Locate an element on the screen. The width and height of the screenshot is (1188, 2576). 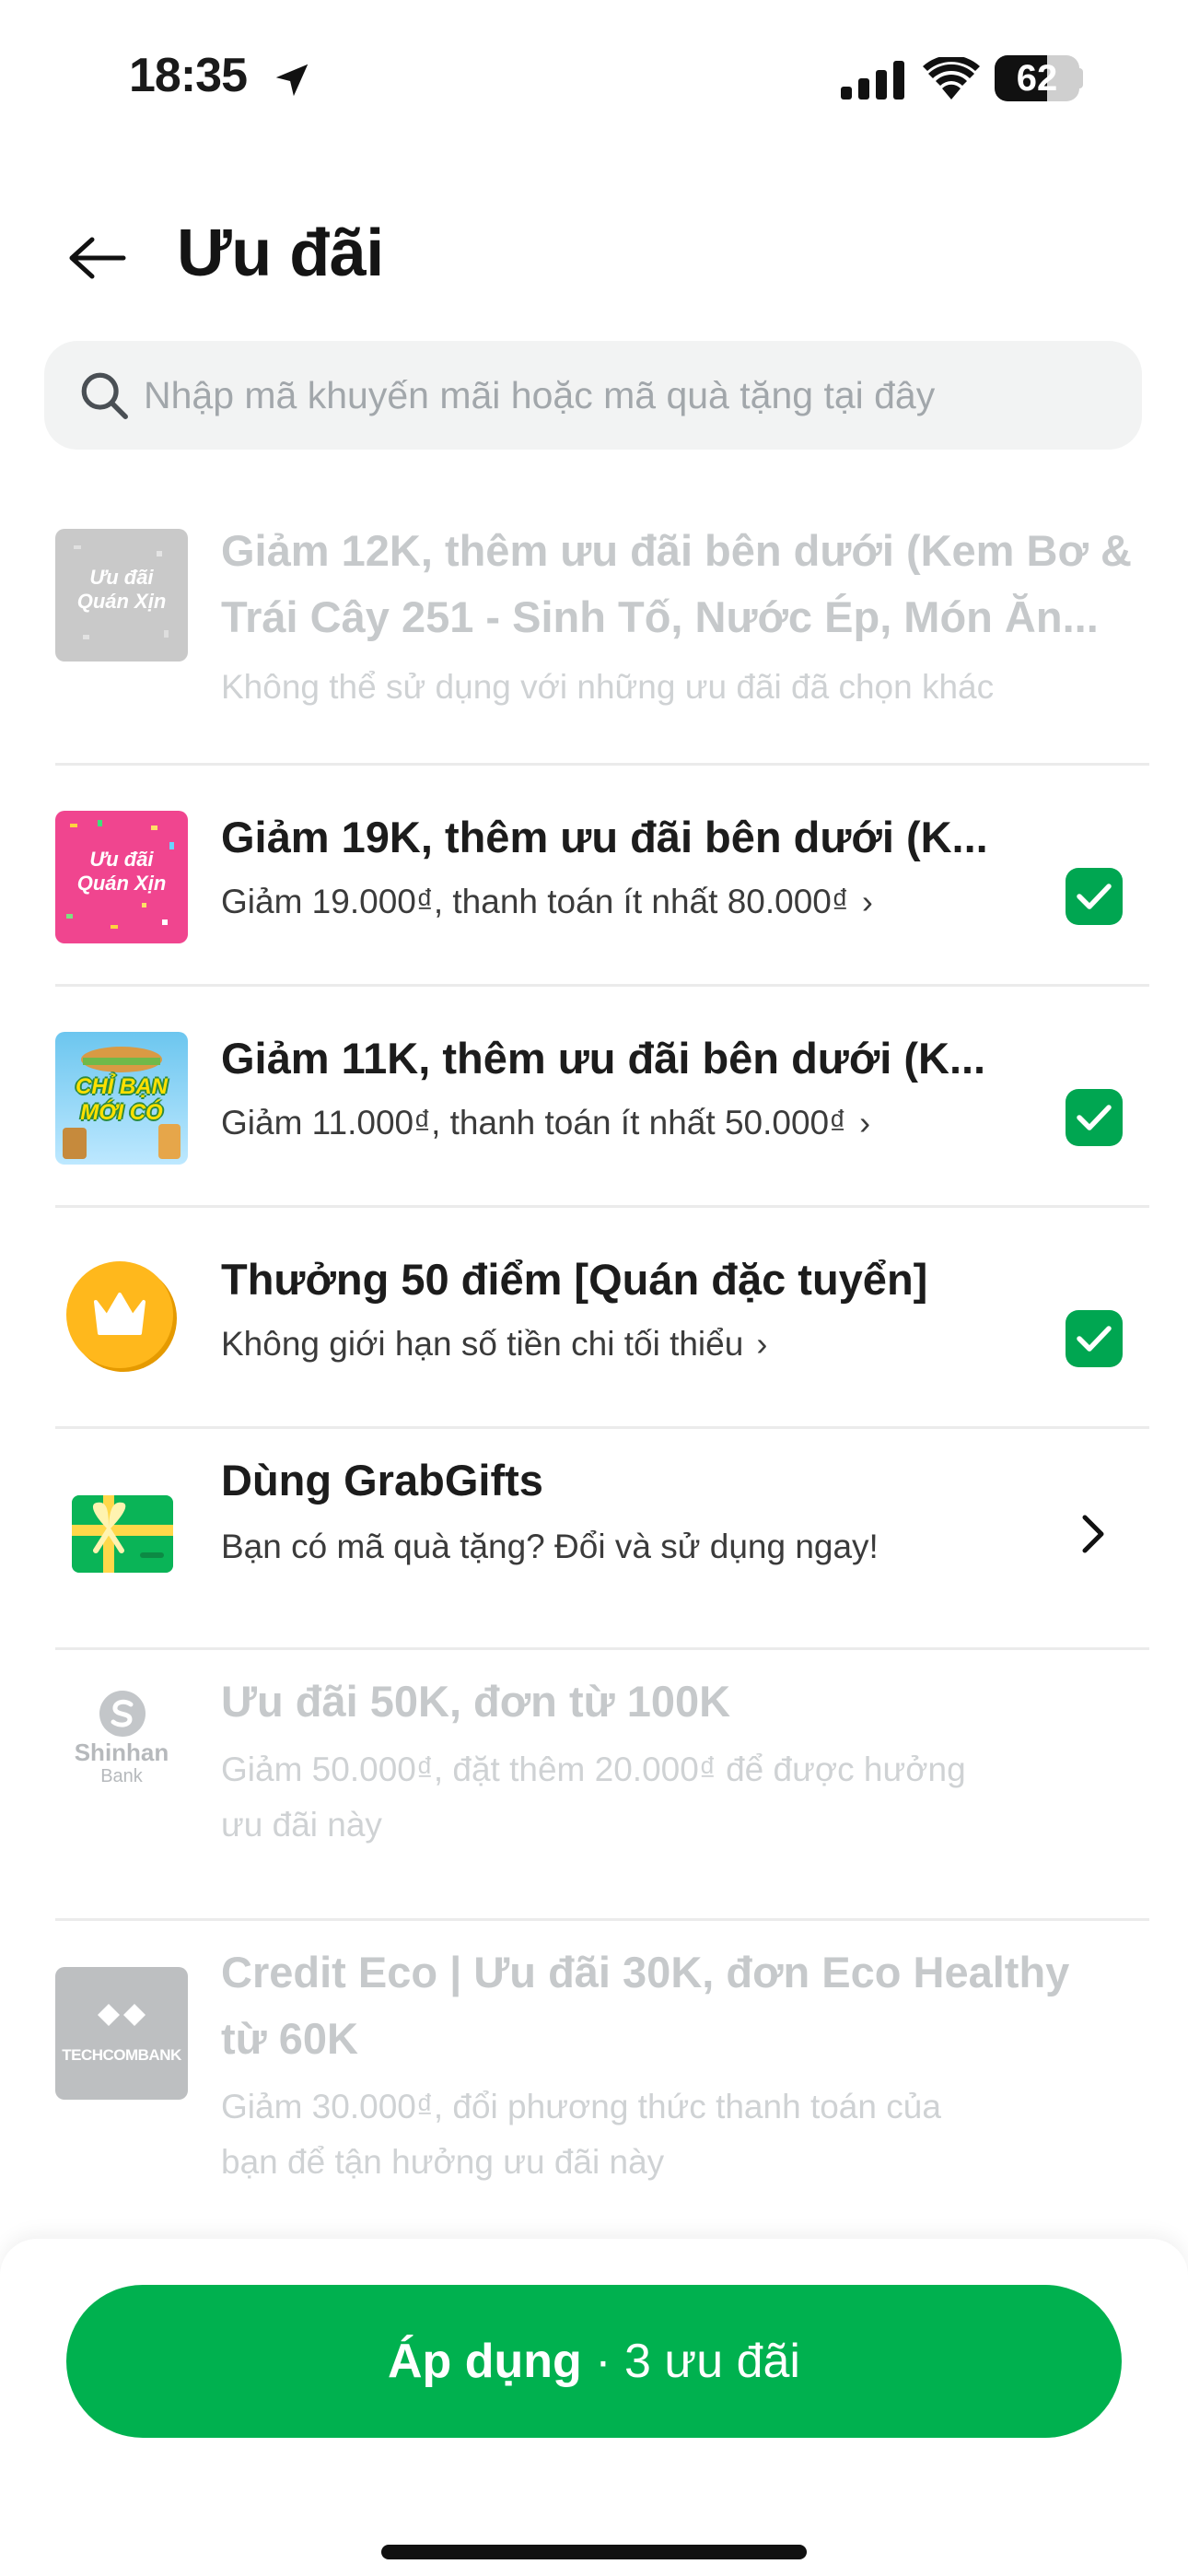
apply-count: 3 ưu đãi is located at coordinates (712, 2361).